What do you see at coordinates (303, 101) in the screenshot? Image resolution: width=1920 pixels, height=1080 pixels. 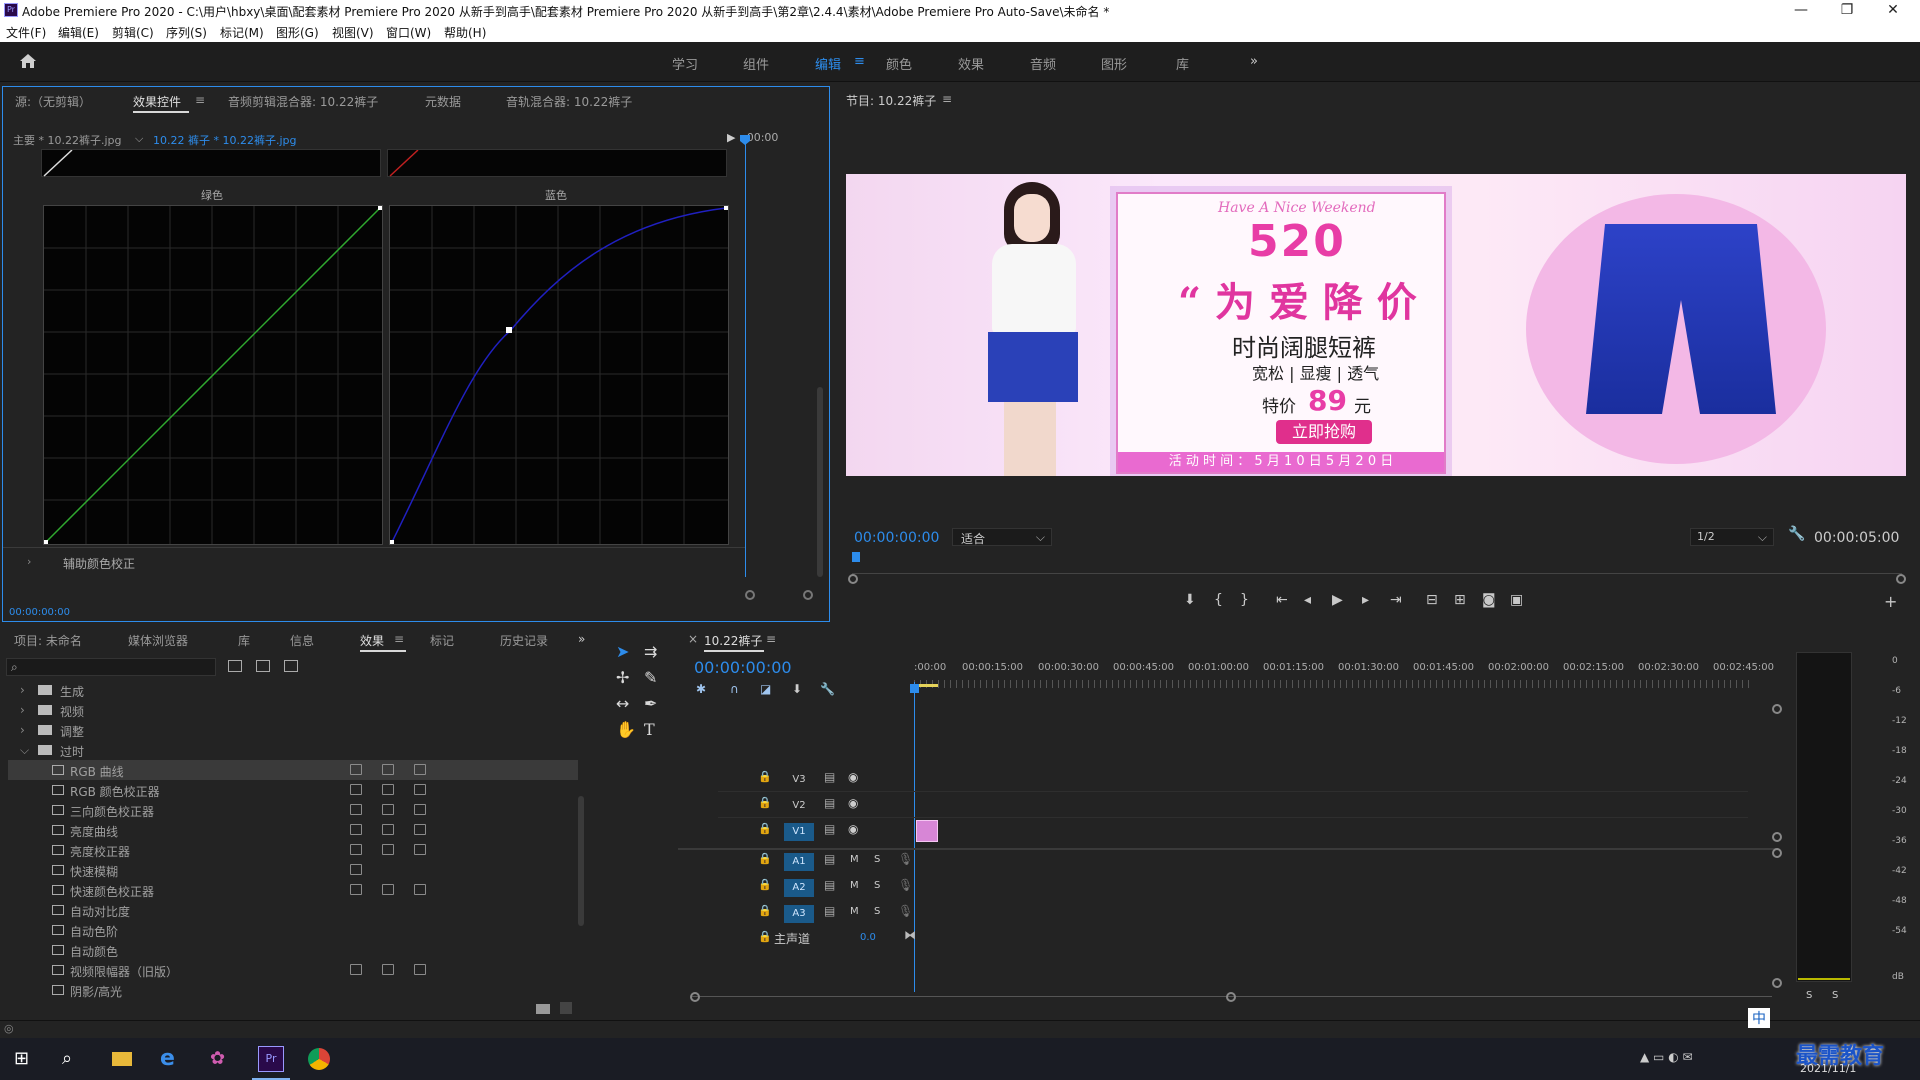 I see `tab-audio-clip-mixer: 音频剪辑混合器: 10.22裤子` at bounding box center [303, 101].